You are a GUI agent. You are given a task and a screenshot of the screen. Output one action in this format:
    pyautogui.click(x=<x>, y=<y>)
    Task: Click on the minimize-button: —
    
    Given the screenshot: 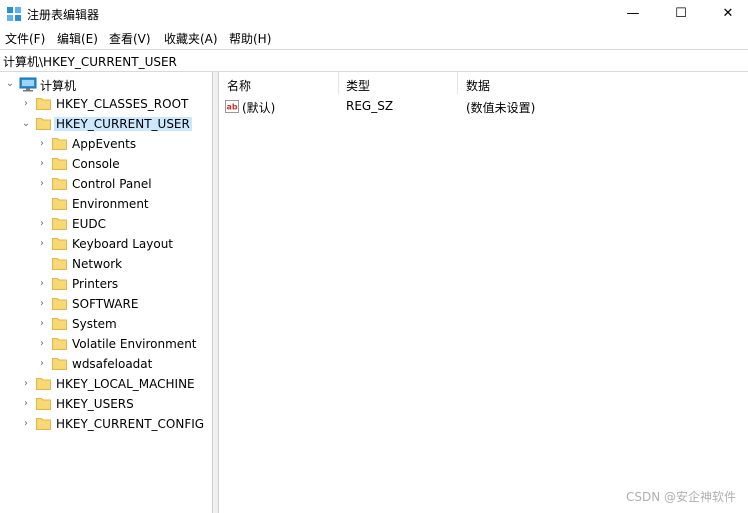 What is the action you would take?
    pyautogui.click(x=633, y=14)
    